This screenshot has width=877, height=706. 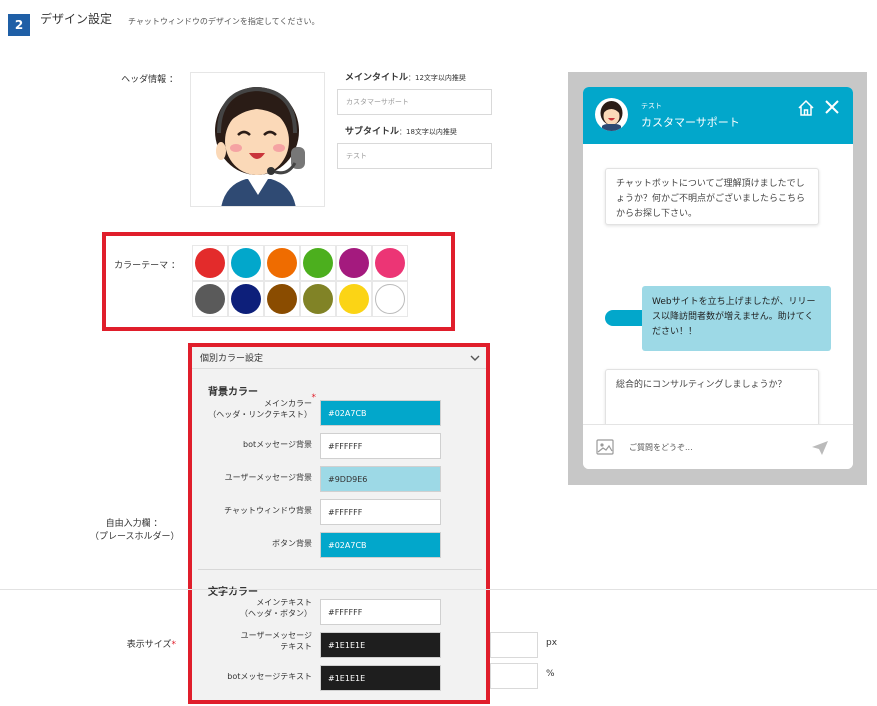 I want to click on main-title-input: カスタマーサポート, so click(x=414, y=102).